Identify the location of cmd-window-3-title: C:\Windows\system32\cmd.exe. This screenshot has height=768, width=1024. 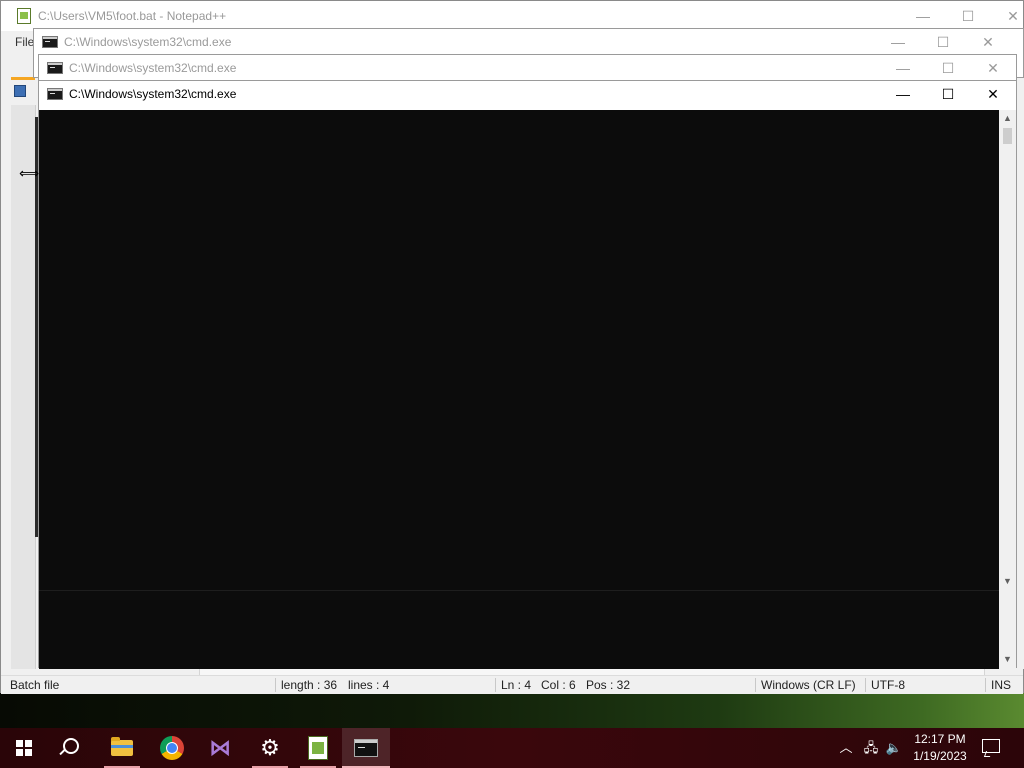
(153, 94).